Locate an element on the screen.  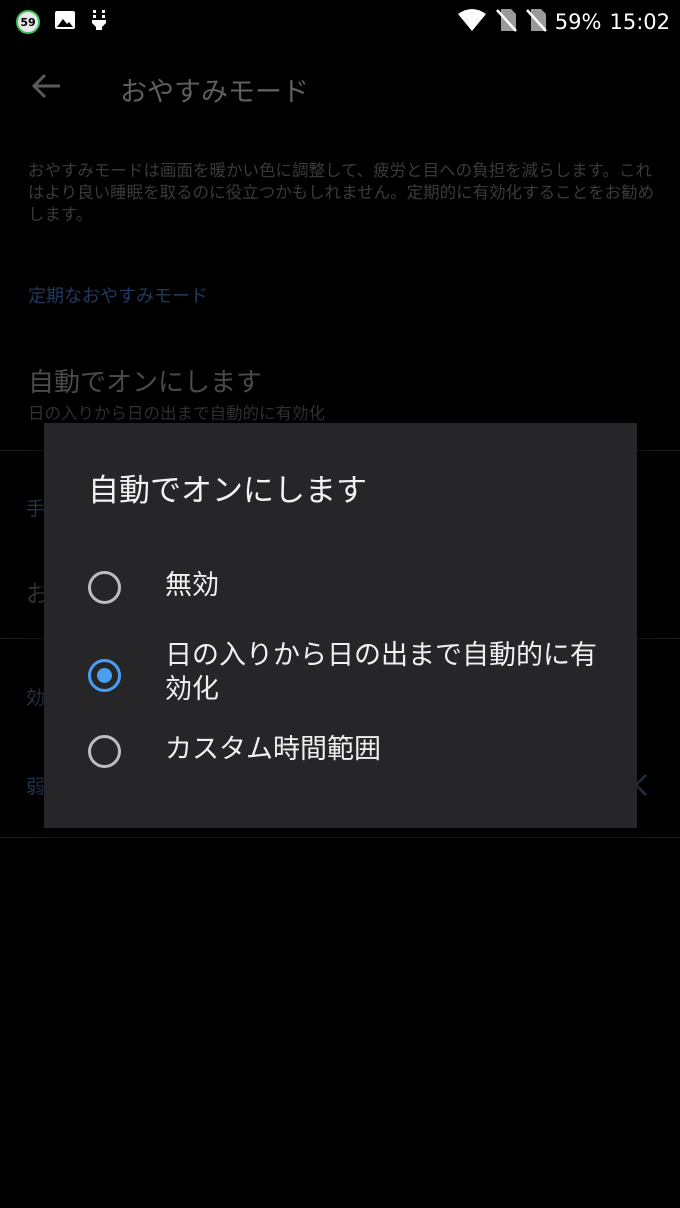
option-label: カスタム時間範囲 is located at coordinates (273, 749).